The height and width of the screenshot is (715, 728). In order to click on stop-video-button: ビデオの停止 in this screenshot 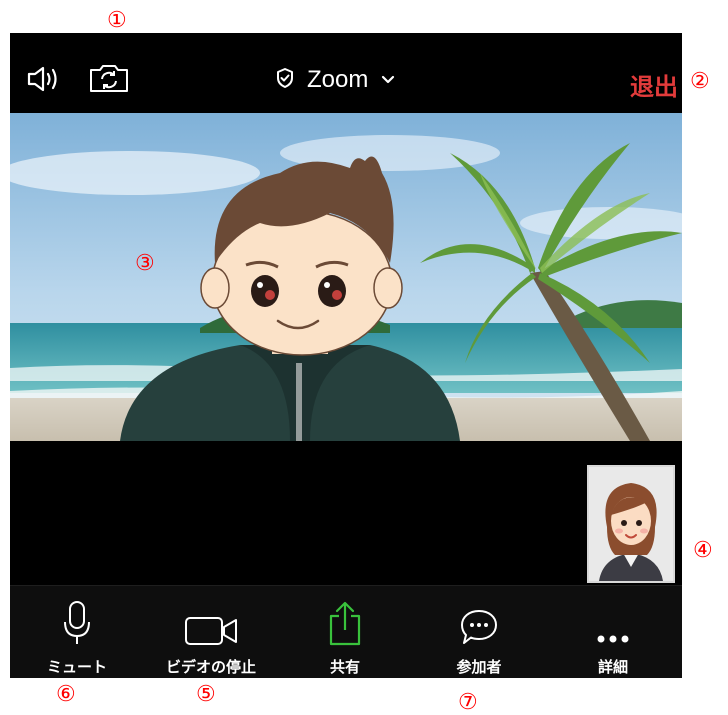, I will do `click(211, 632)`.